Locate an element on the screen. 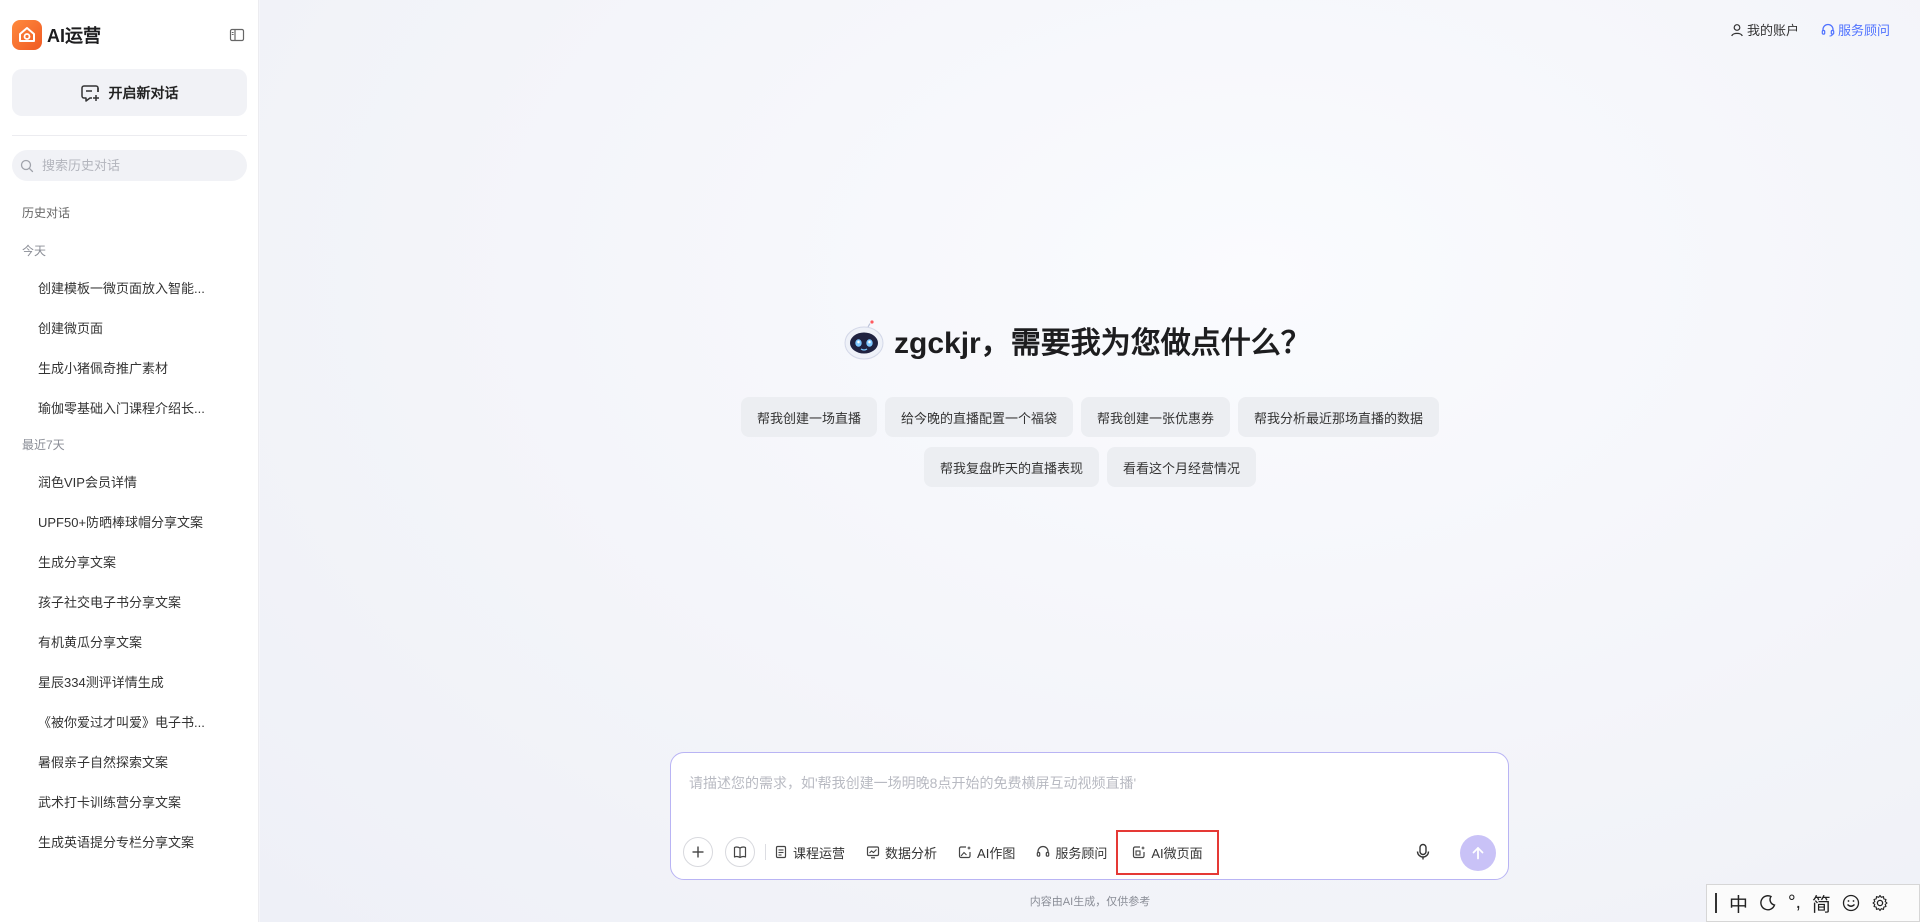 Image resolution: width=1920 pixels, height=922 pixels. history-item: UPF50+防晒棒球帽分享文案 is located at coordinates (132, 521).